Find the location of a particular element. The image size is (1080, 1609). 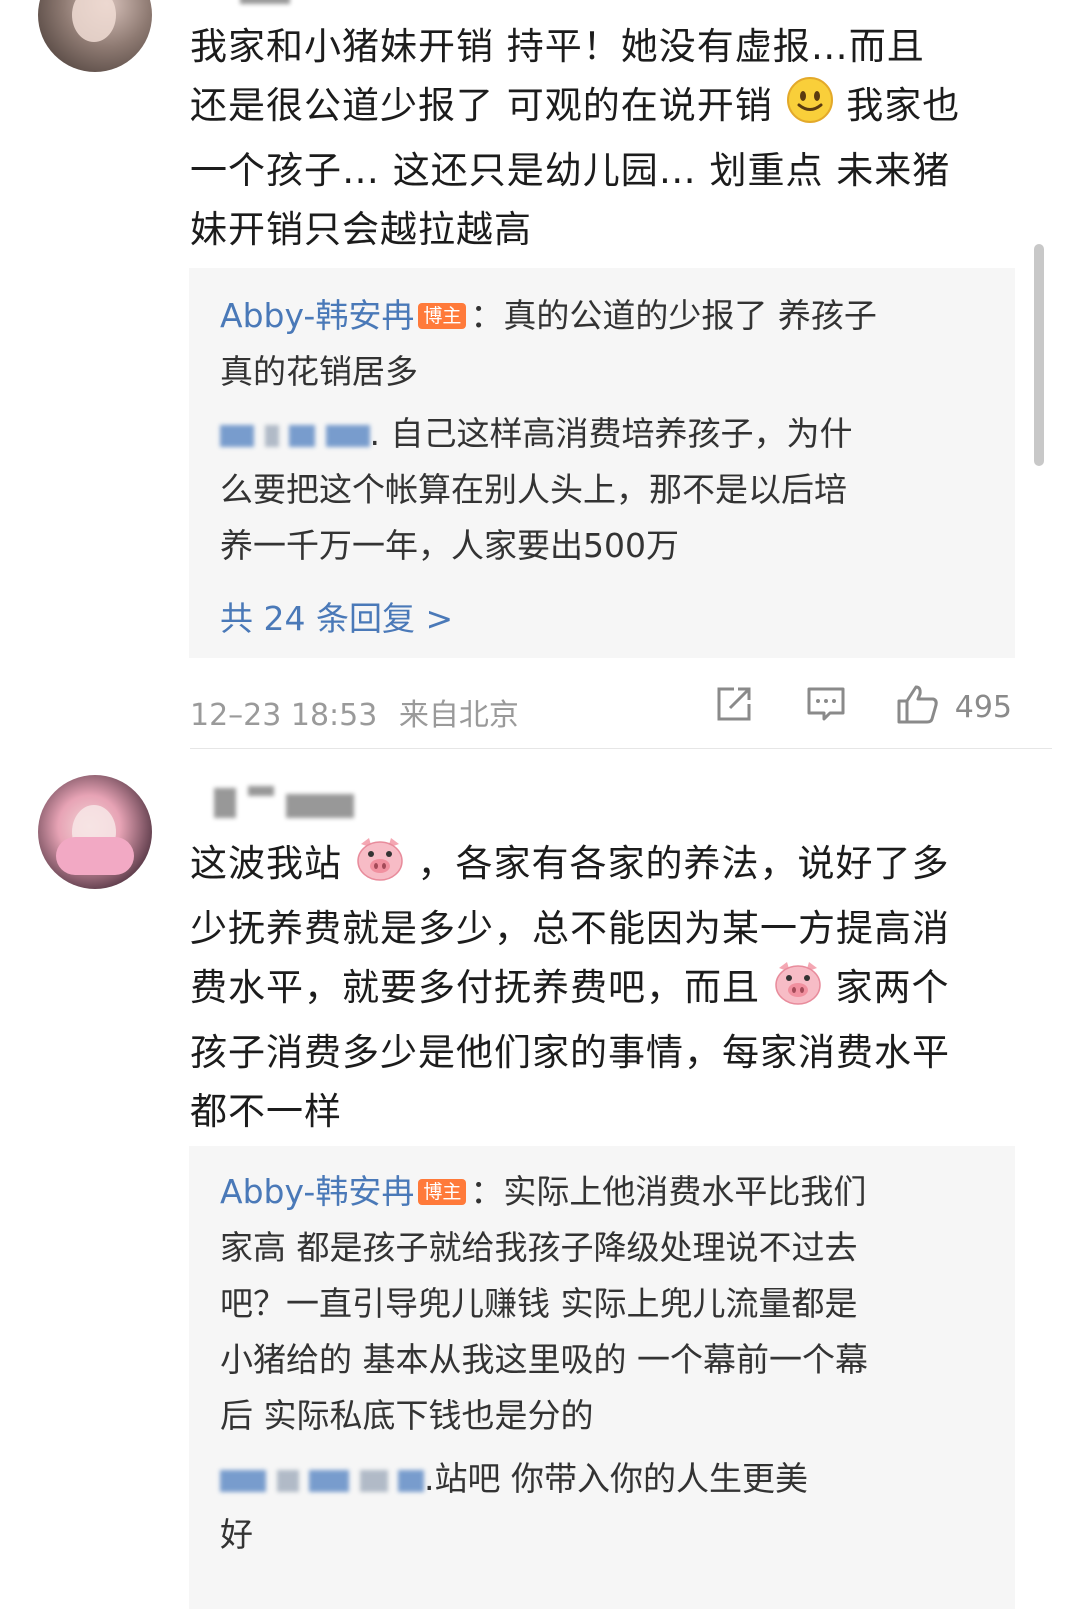

reply-item: .站吧 你带入你的人生更美 好 is located at coordinates (600, 1507).